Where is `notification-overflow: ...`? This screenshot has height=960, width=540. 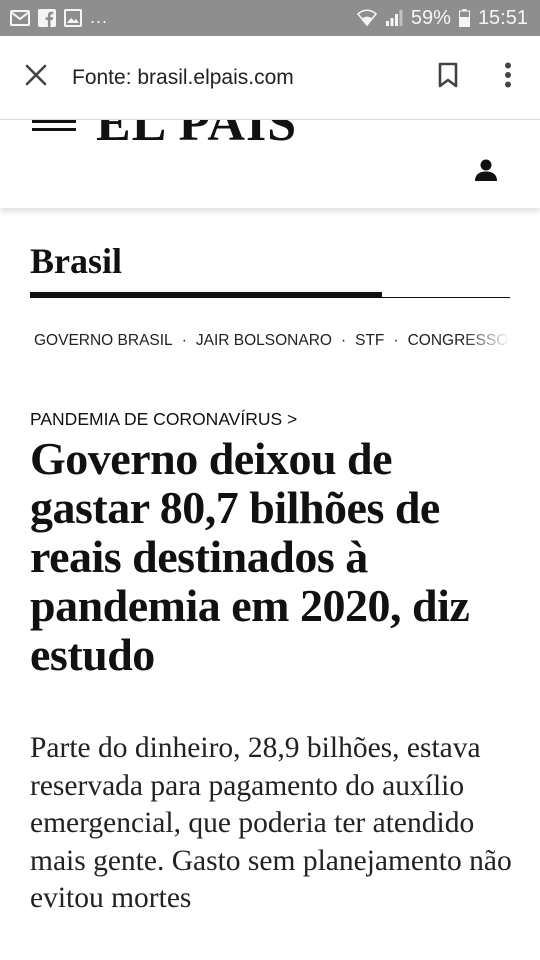 notification-overflow: ... is located at coordinates (99, 16).